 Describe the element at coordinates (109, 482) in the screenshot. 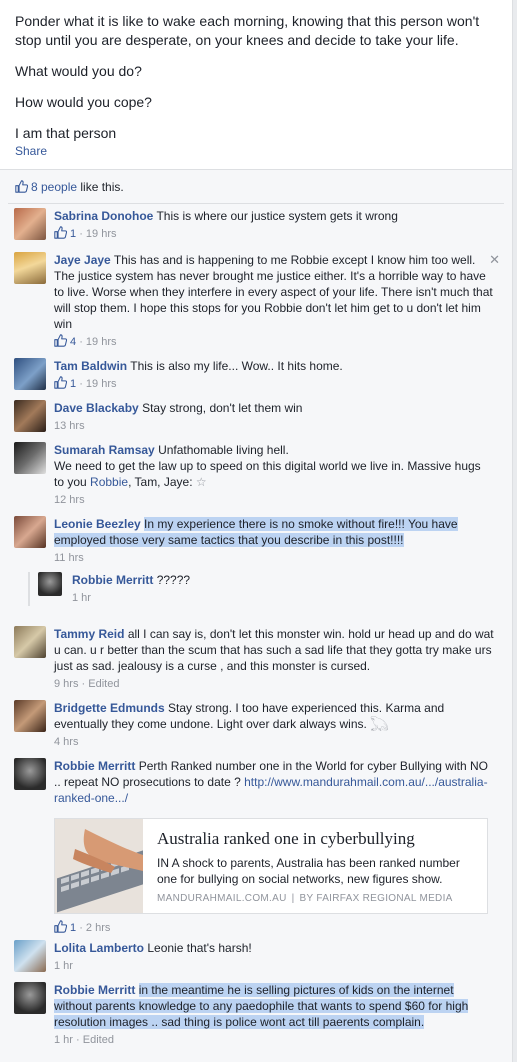

I see `mention-link: Robbie` at that location.